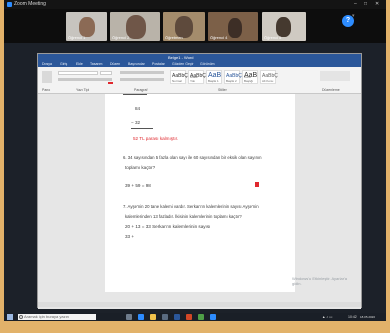 This screenshot has height=333, width=390. I want to click on ribbon-group-styles: Stiller, so click(222, 90).